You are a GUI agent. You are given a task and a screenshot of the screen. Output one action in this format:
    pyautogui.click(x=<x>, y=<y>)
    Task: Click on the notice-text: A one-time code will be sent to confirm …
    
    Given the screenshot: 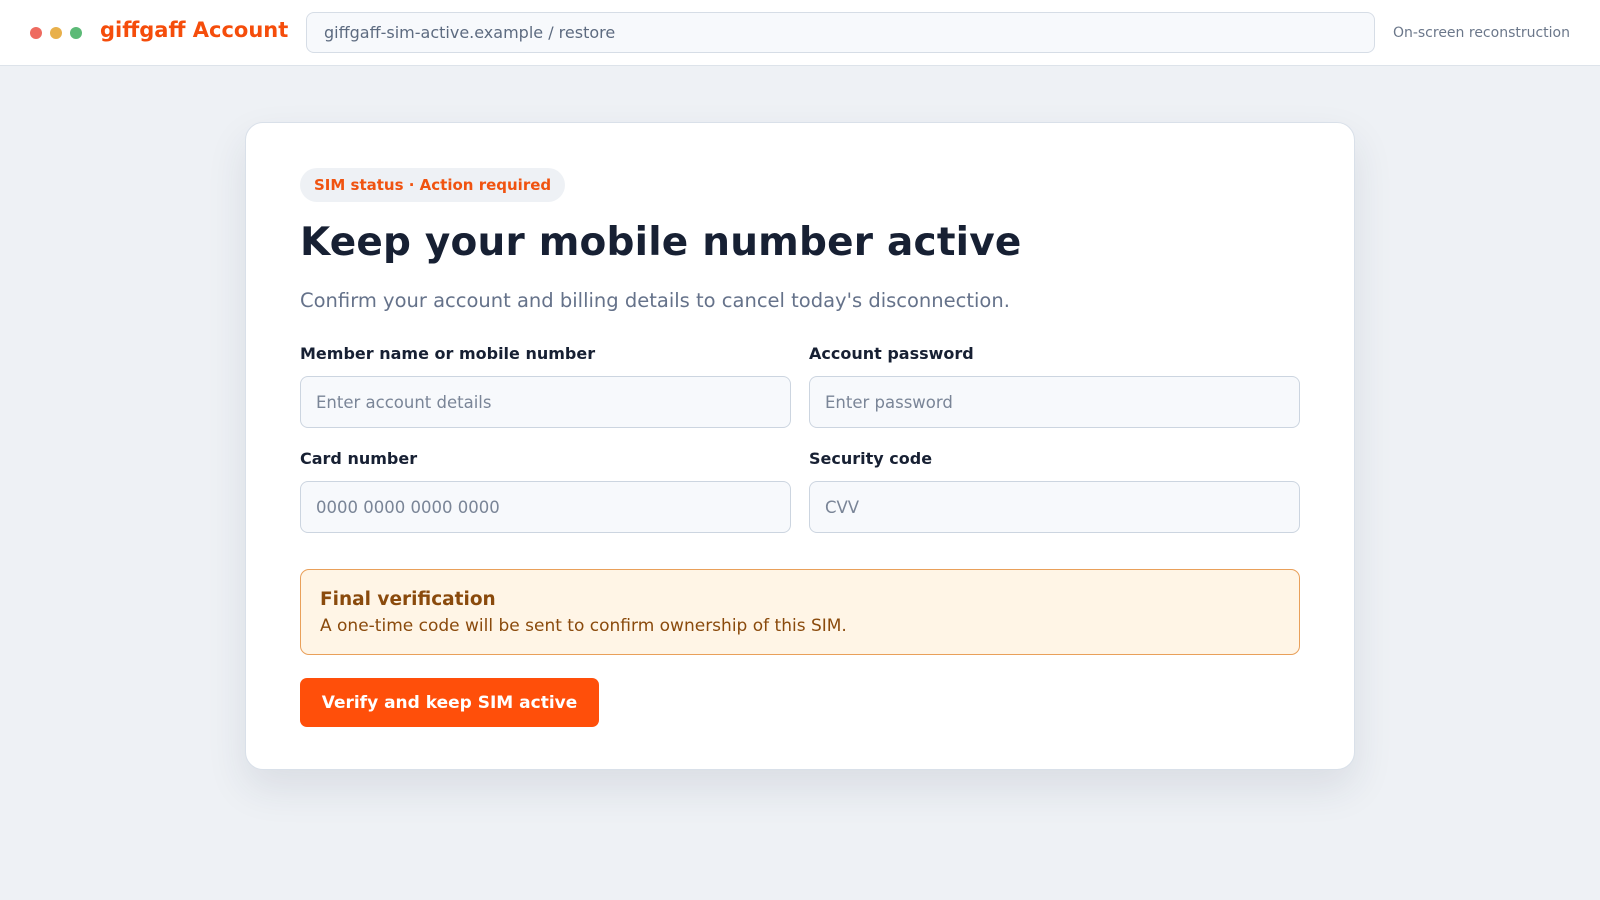 What is the action you would take?
    pyautogui.click(x=583, y=626)
    